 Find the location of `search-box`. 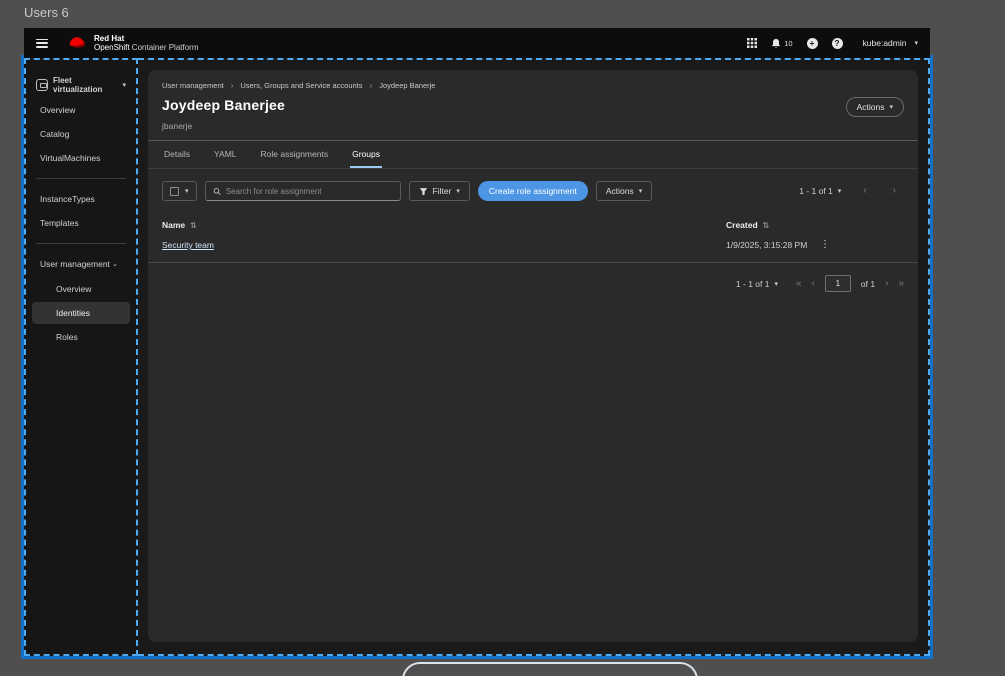

search-box is located at coordinates (302, 191).